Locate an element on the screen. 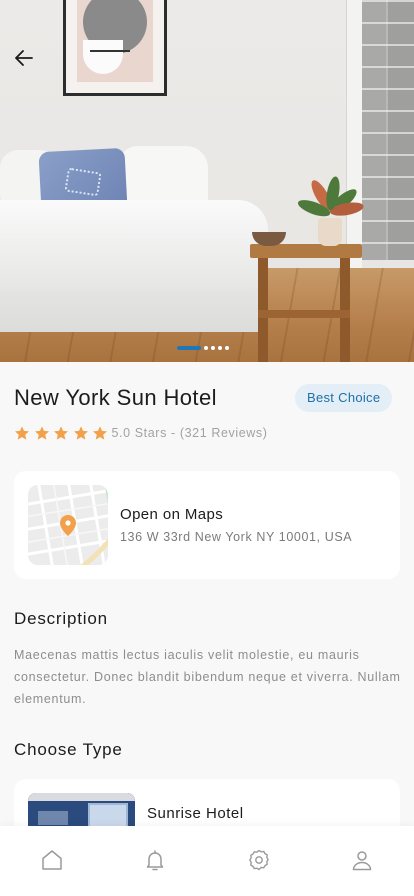  room-type-name: Sunrise Hotel is located at coordinates (195, 813).